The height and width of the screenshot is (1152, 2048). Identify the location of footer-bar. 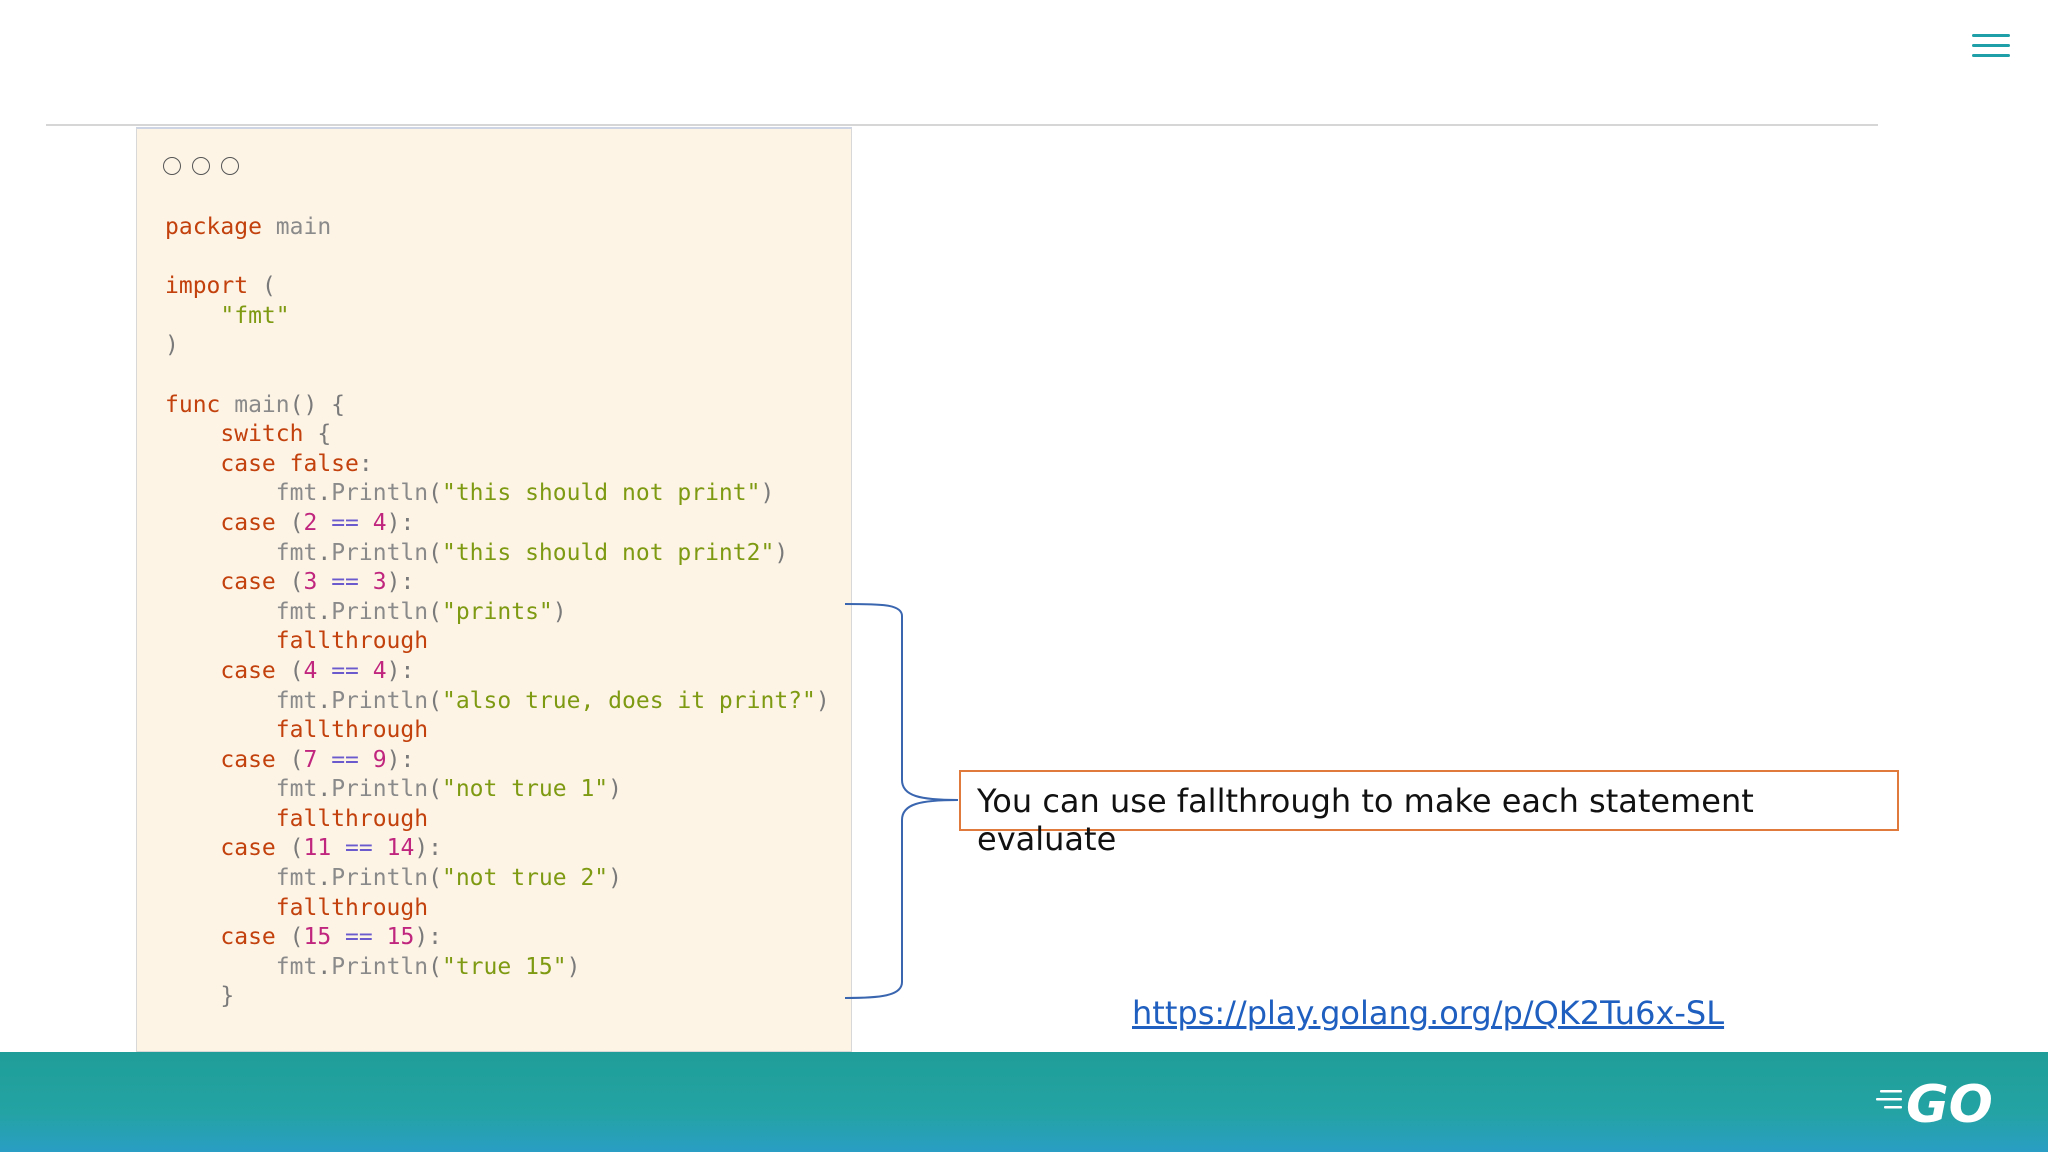
(1024, 1102).